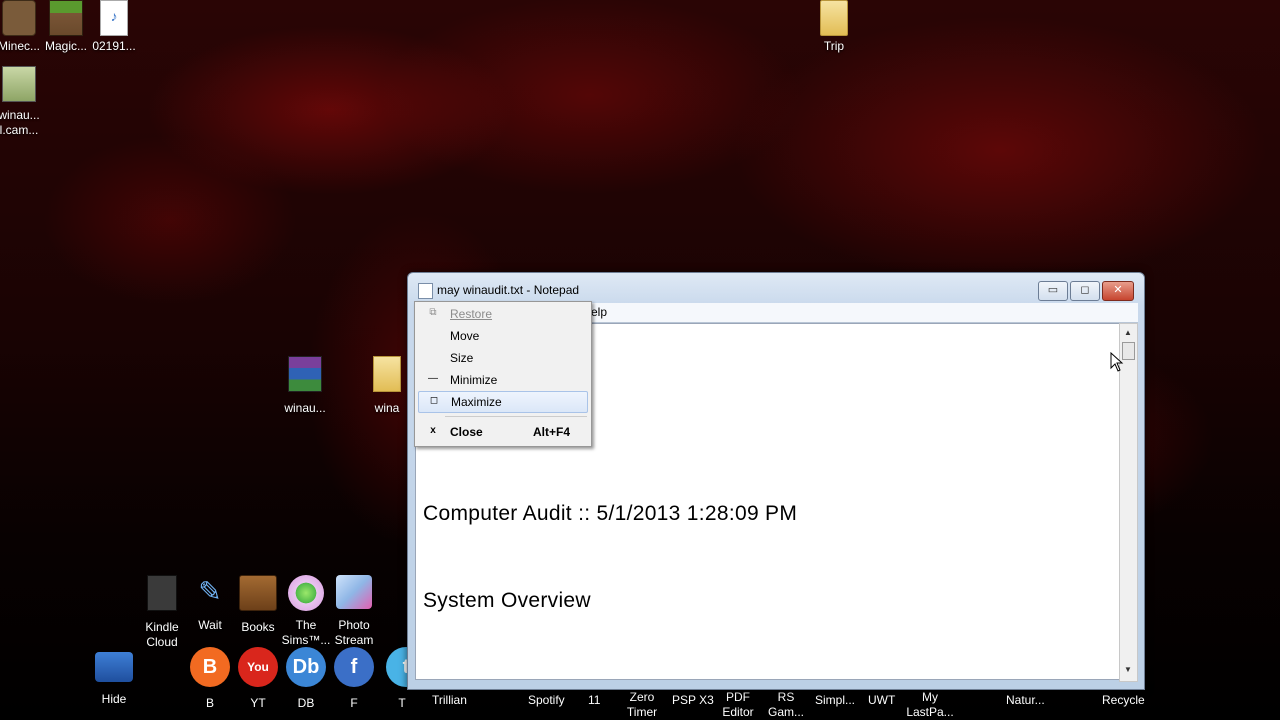  What do you see at coordinates (114, 699) in the screenshot?
I see `desktop-icon-label: Hide` at bounding box center [114, 699].